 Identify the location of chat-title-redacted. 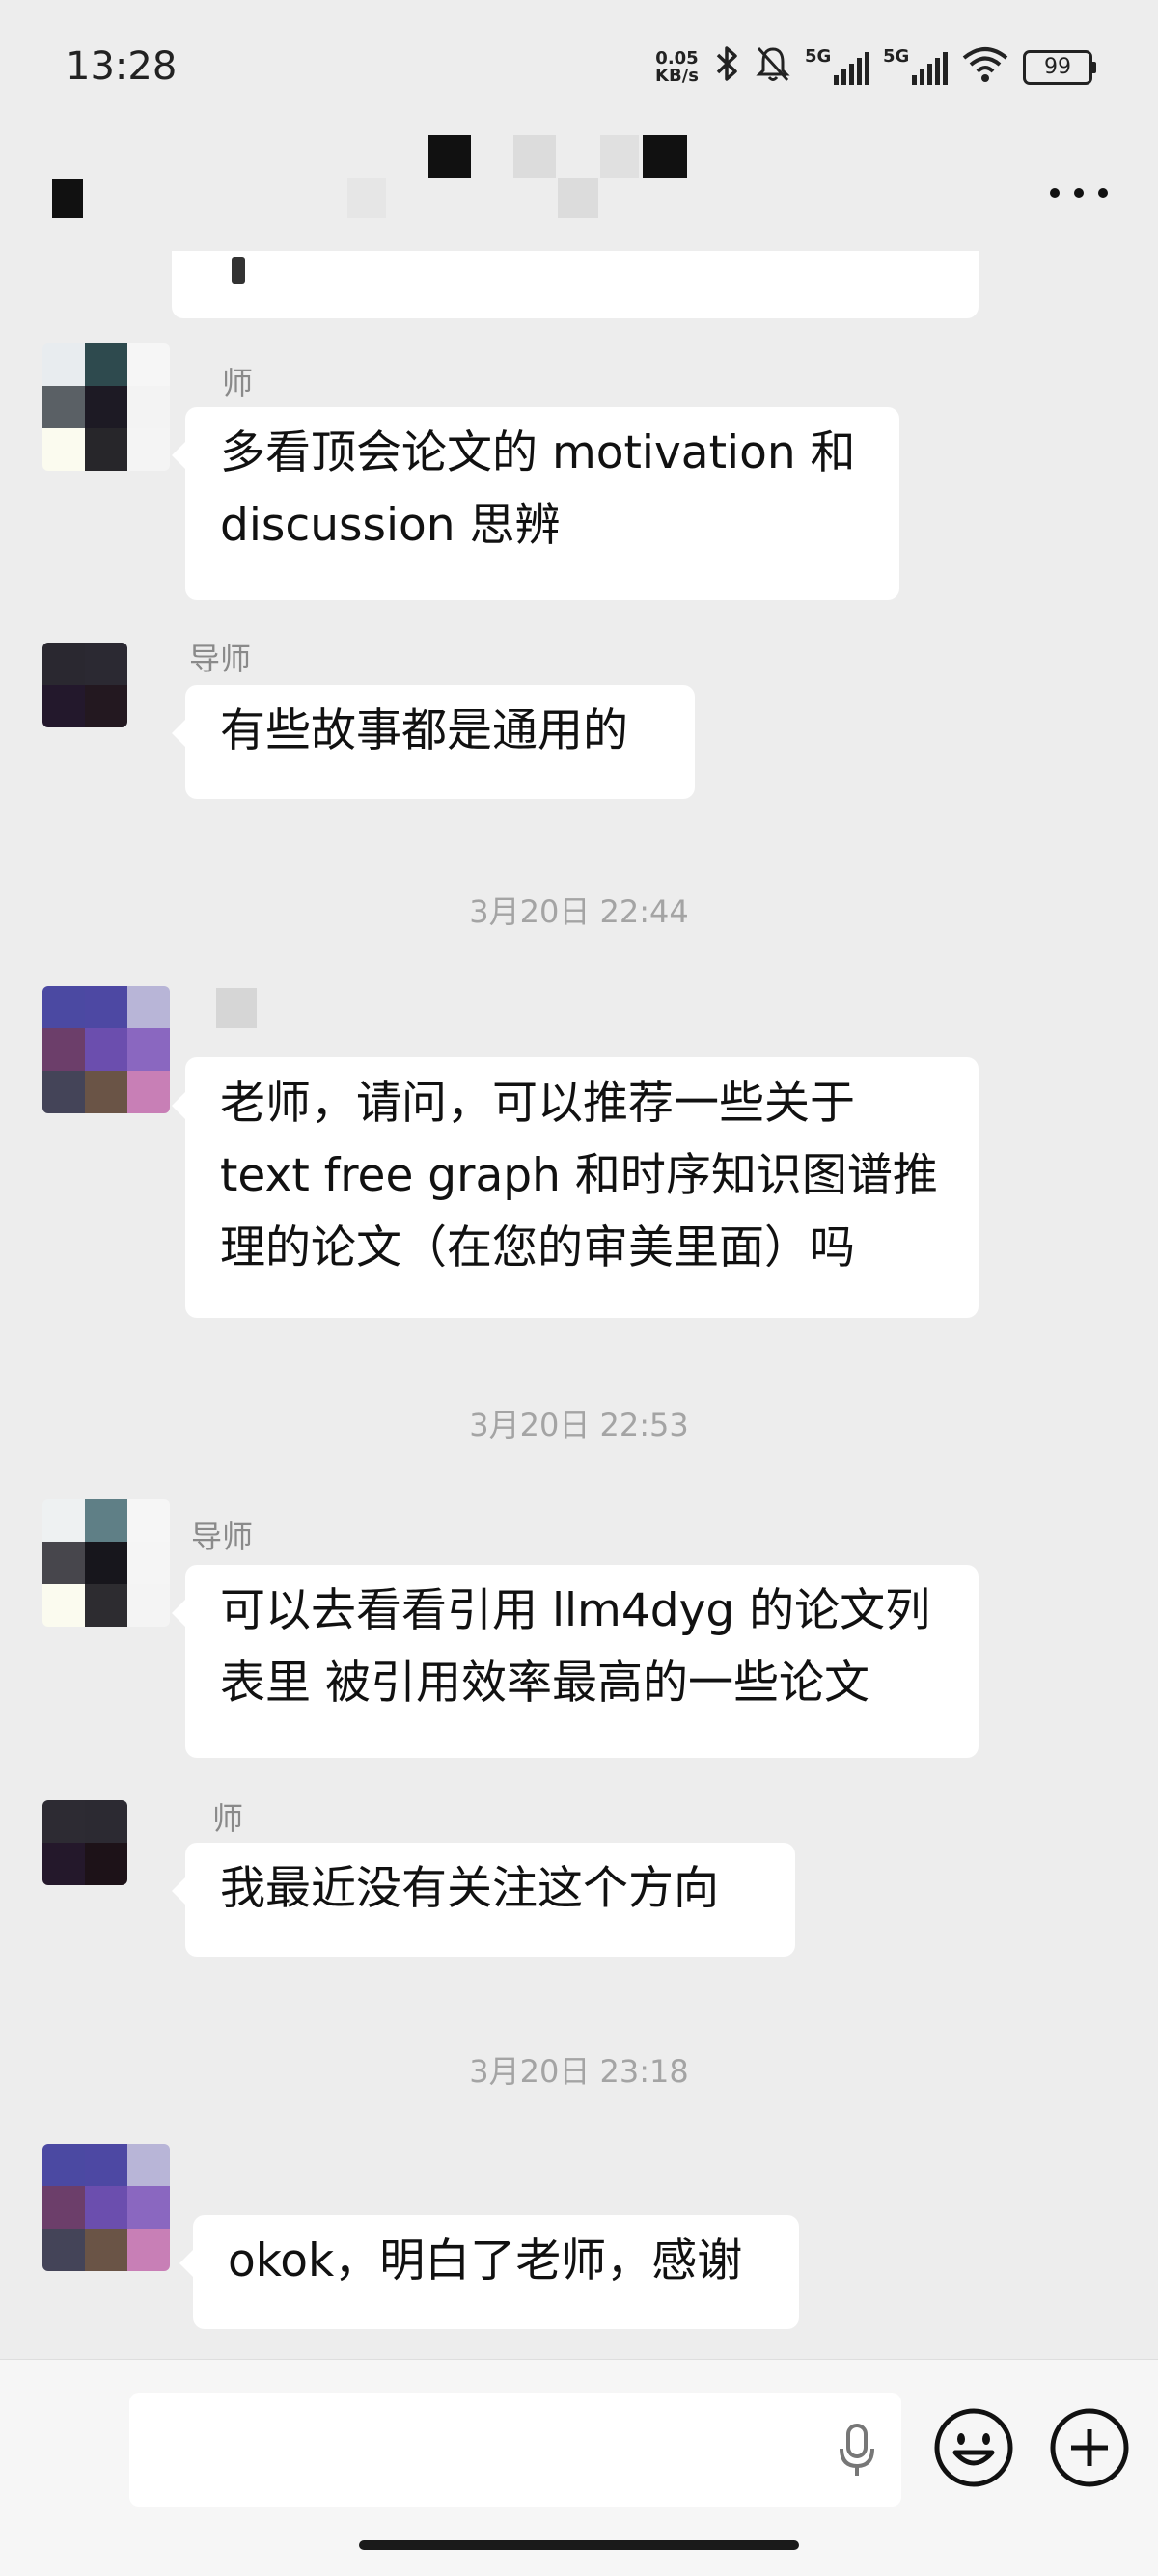
(617, 178).